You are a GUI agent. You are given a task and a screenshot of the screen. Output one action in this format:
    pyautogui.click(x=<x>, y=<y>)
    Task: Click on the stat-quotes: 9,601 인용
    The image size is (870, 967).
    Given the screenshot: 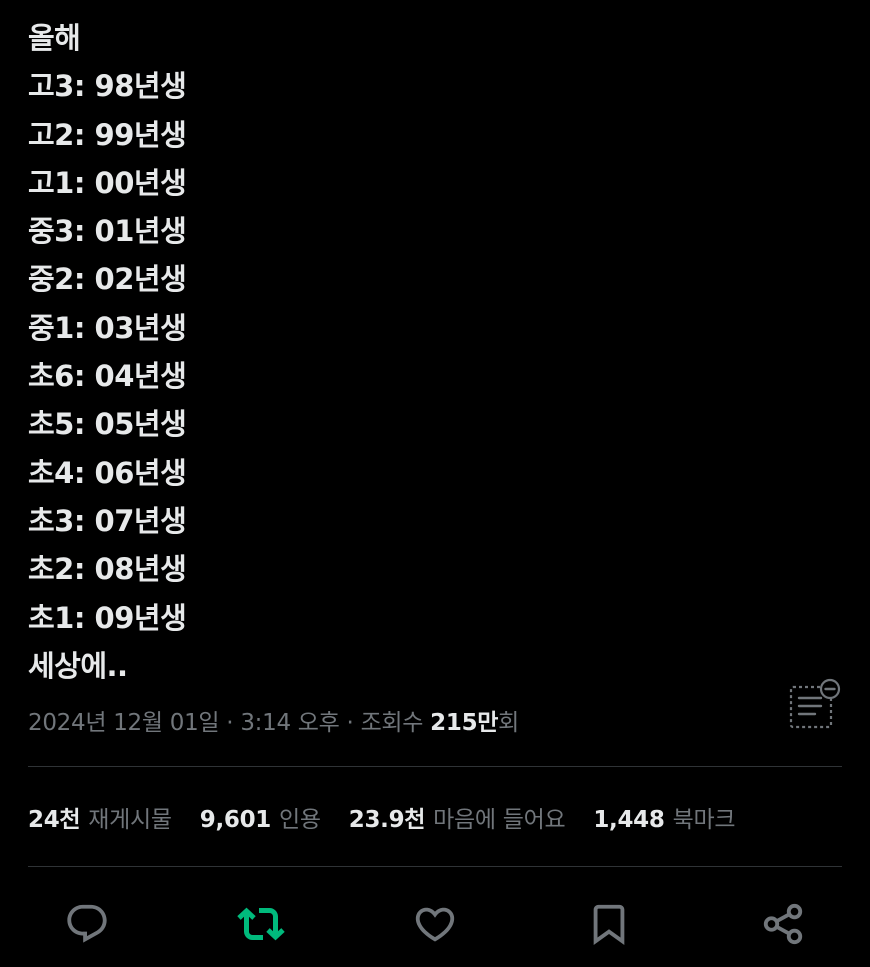 What is the action you would take?
    pyautogui.click(x=260, y=817)
    